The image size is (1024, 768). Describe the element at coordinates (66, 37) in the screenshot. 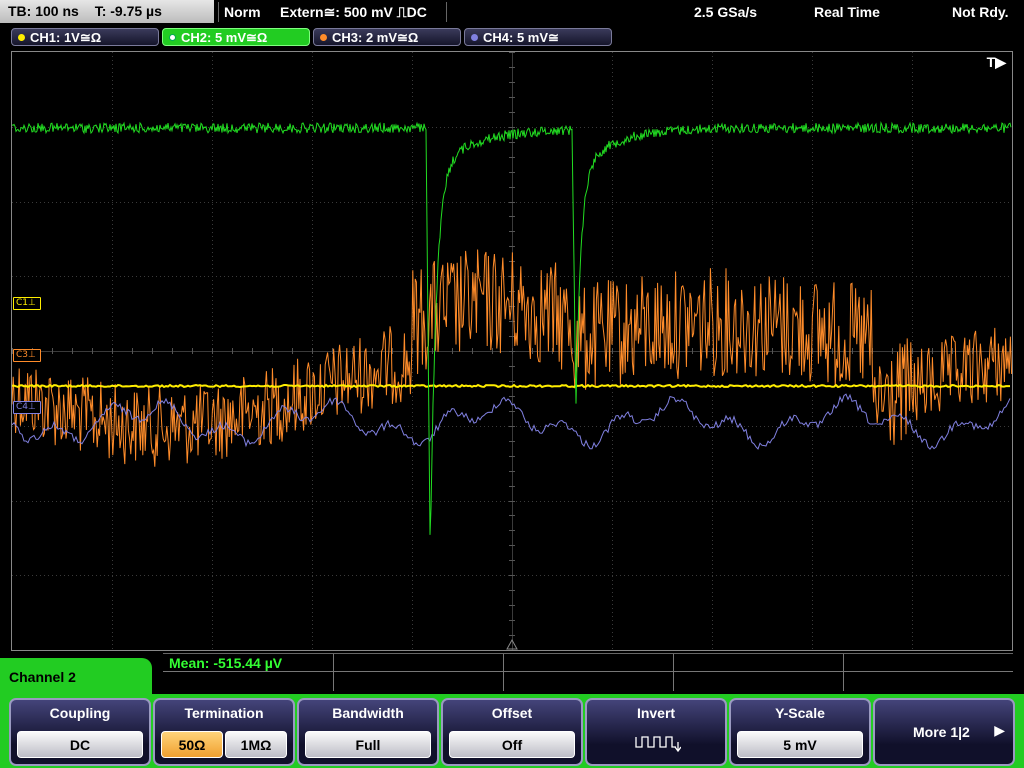

I see `ch1-label: CH1: 1V≅Ω` at that location.